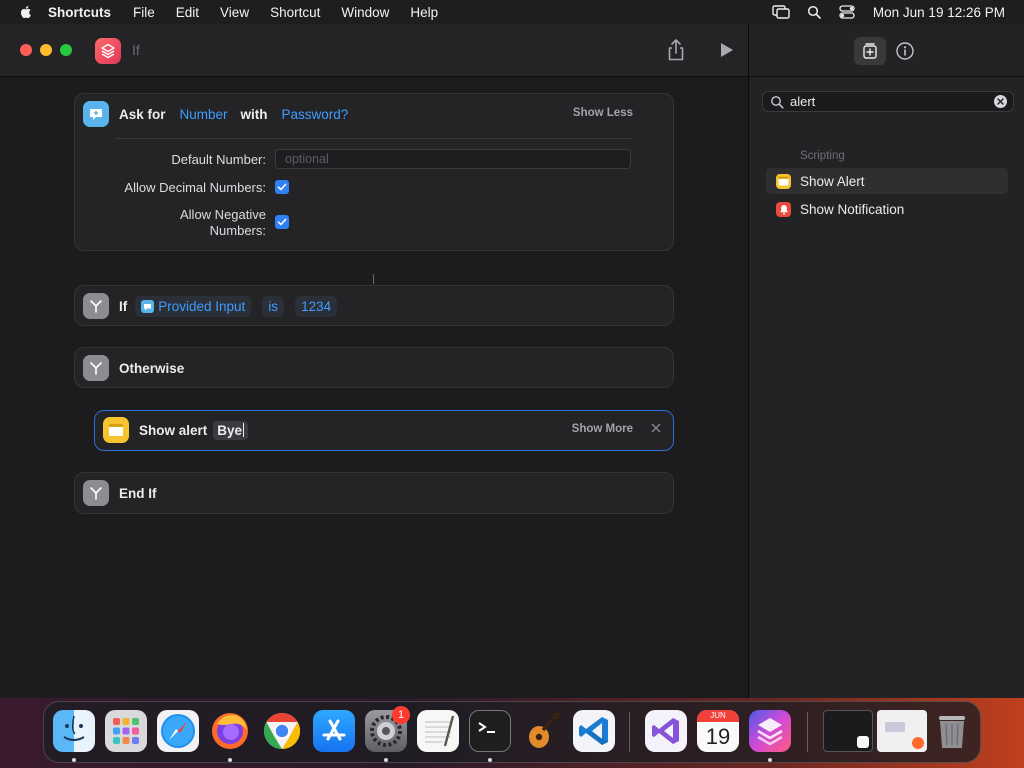 Image resolution: width=1024 pixels, height=768 pixels. I want to click on dock: 1 JUN 19, so click(512, 732).